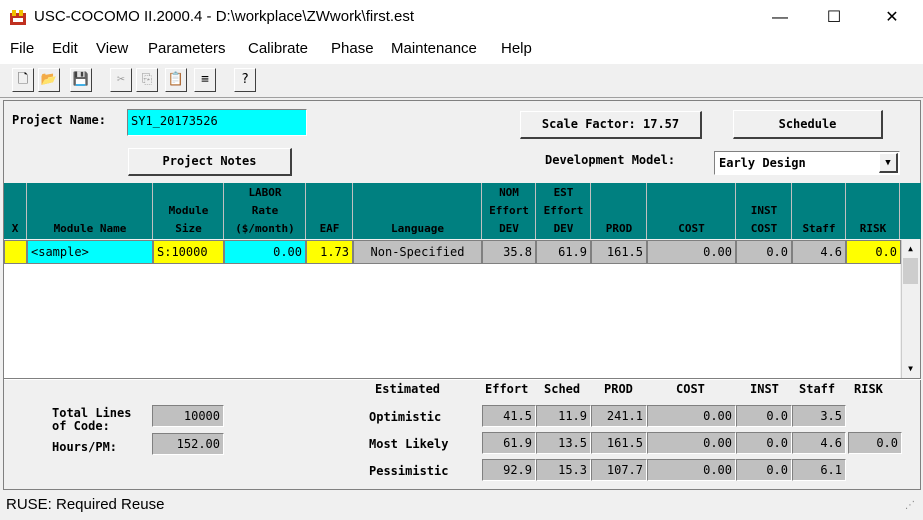  I want to click on calculator-icon: ≡, so click(205, 80).